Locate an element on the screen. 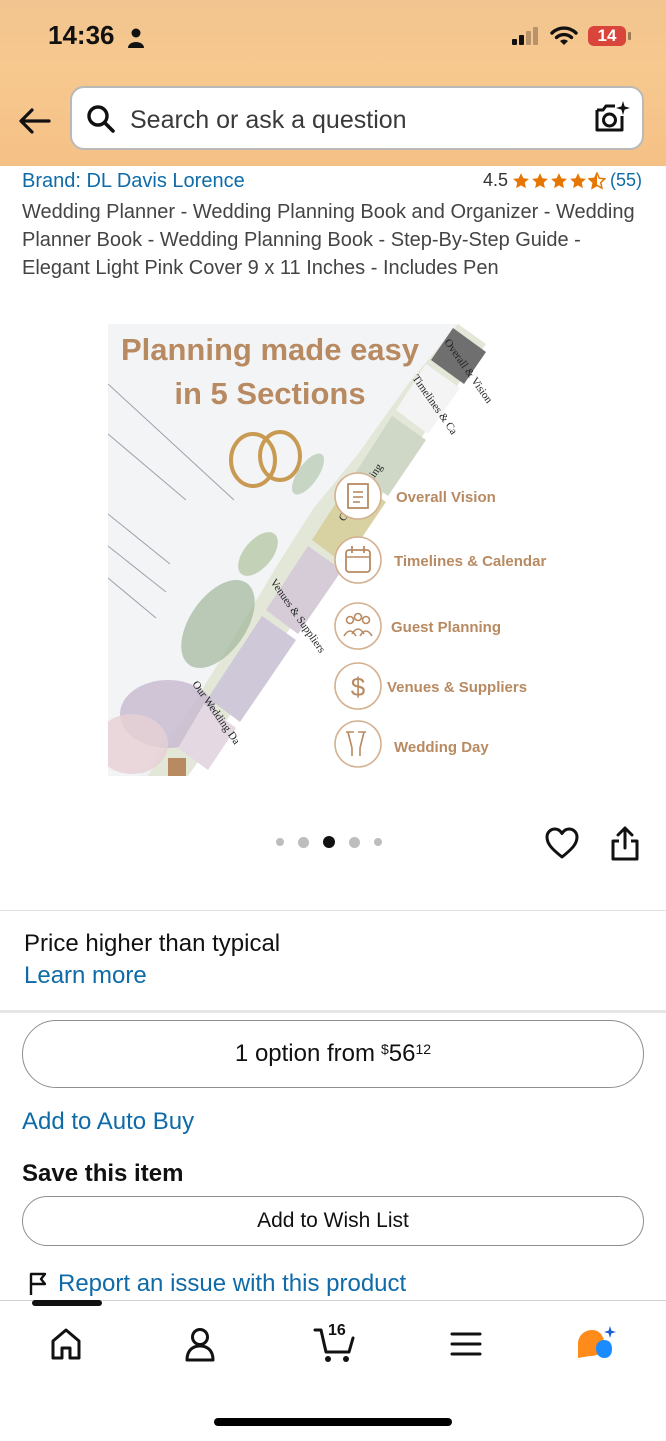 This screenshot has height=1441, width=666. add-to-wish-list-button: Add to Wish List is located at coordinates (333, 1221).